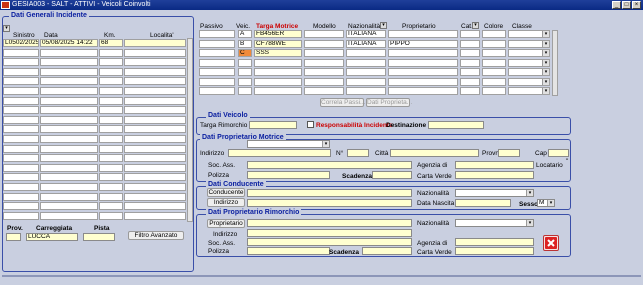 This screenshot has height=285, width=643. What do you see at coordinates (423, 43) in the screenshot?
I see `vehicle-cell-proprietario: PIPPO` at bounding box center [423, 43].